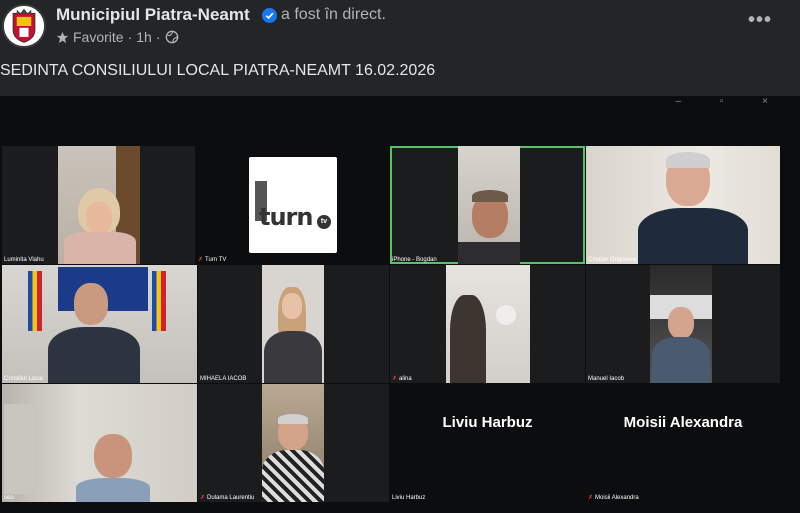  Describe the element at coordinates (760, 23) in the screenshot. I see `more-options-button: •••` at that location.